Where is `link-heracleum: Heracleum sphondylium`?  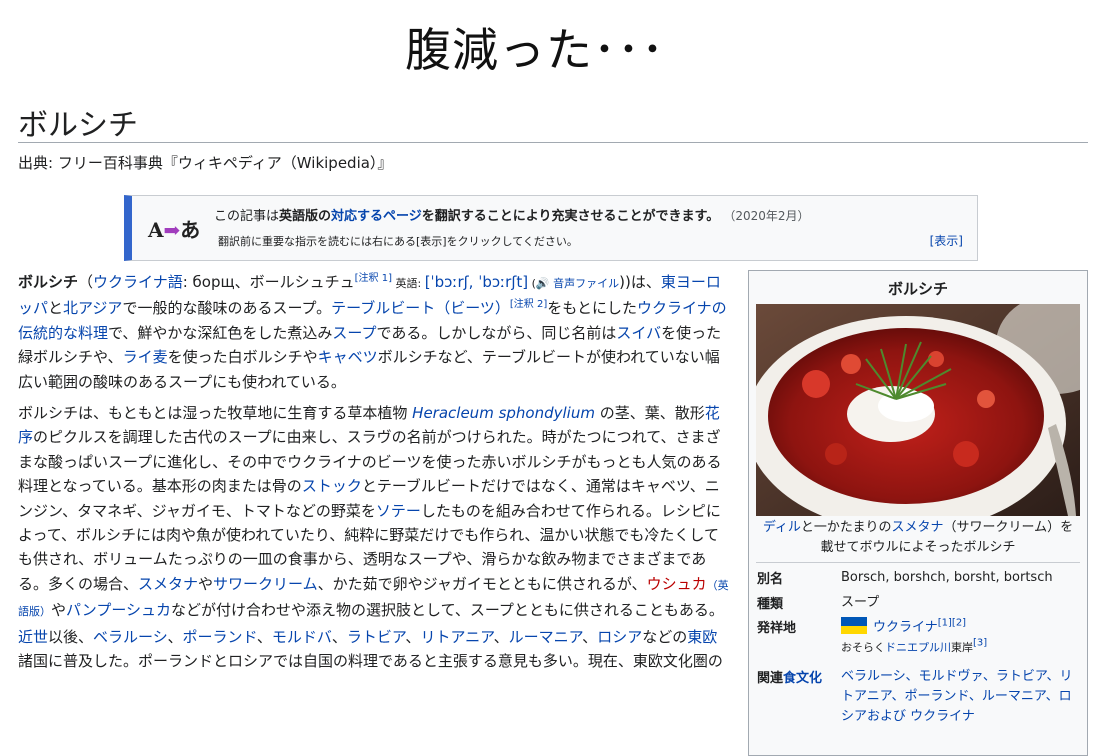
link-heracleum: Heracleum sphondylium is located at coordinates (503, 413).